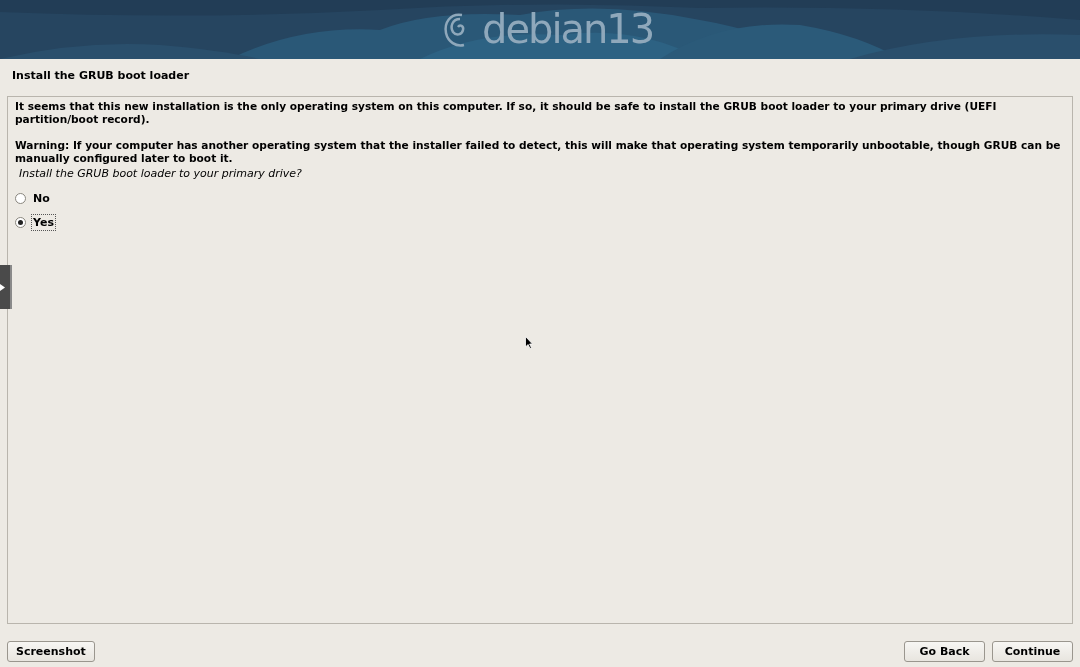  What do you see at coordinates (51, 651) in the screenshot?
I see `screenshot-button: Screenshot` at bounding box center [51, 651].